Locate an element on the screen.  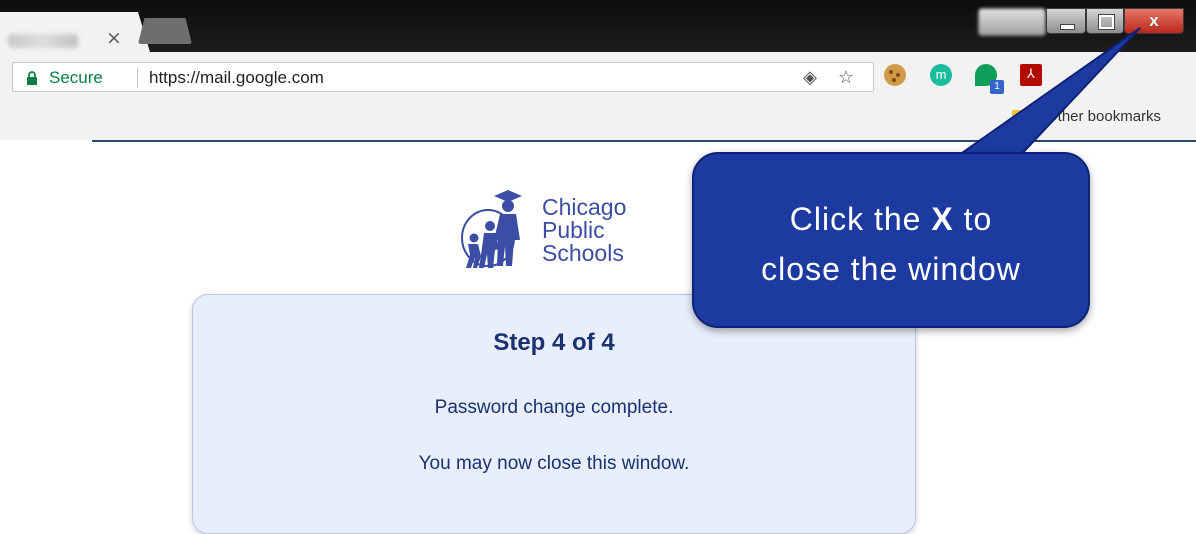
extension-badge: 1 is located at coordinates (997, 87).